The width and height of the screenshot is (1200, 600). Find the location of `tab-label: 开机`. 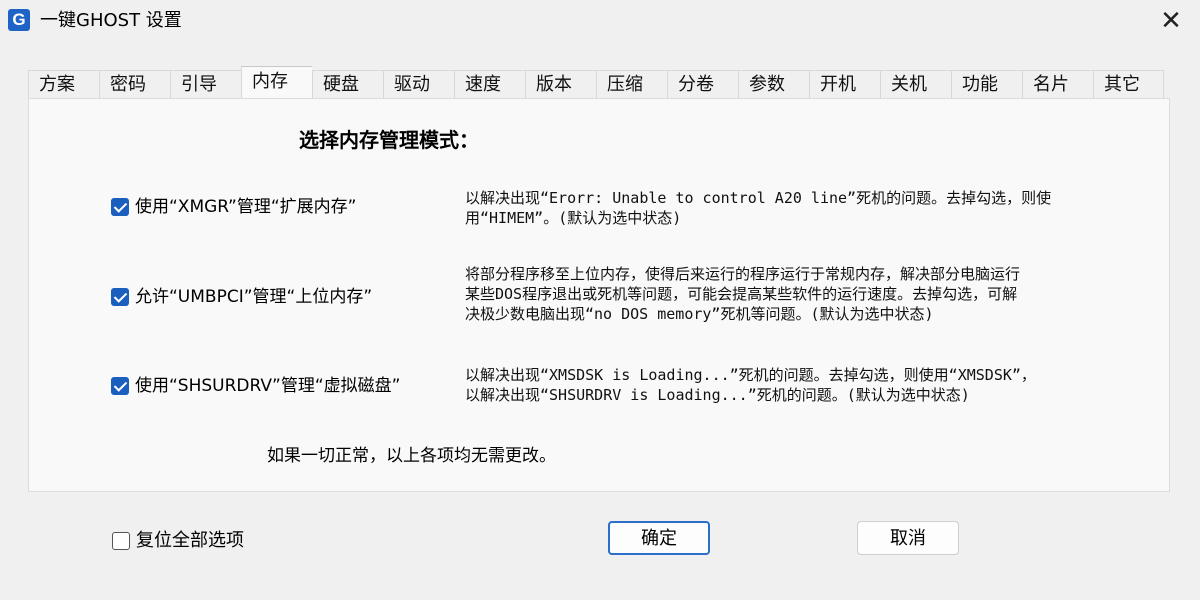

tab-label: 开机 is located at coordinates (838, 84).